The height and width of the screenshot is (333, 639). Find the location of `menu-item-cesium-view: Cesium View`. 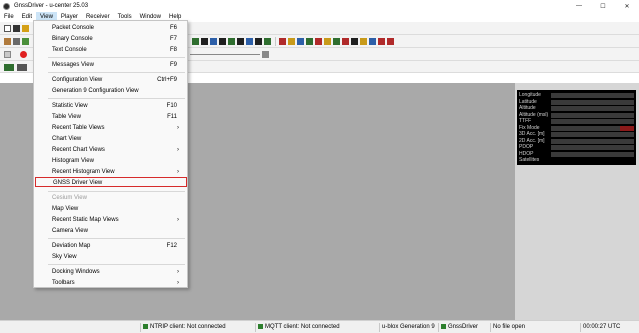

menu-item-cesium-view: Cesium View is located at coordinates (110, 198).